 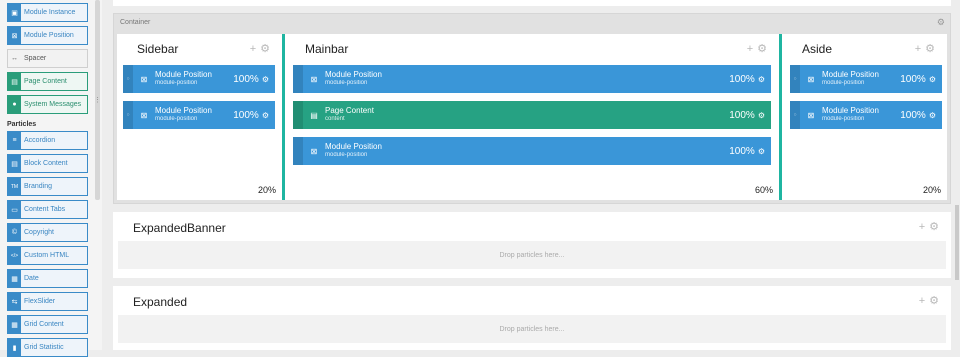 What do you see at coordinates (47, 12) in the screenshot?
I see `sidebar-item-module-instance: ▣ Module Instance` at bounding box center [47, 12].